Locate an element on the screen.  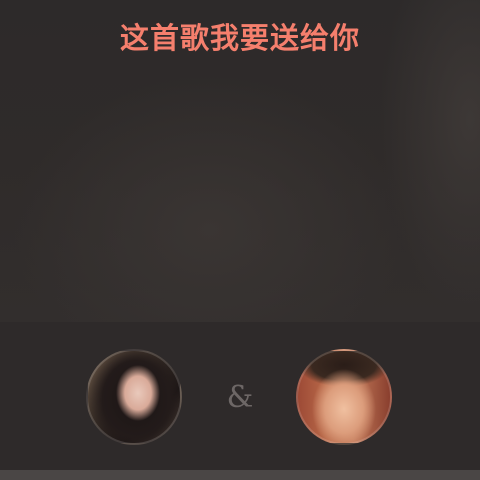
bottom-divider is located at coordinates (240, 475).